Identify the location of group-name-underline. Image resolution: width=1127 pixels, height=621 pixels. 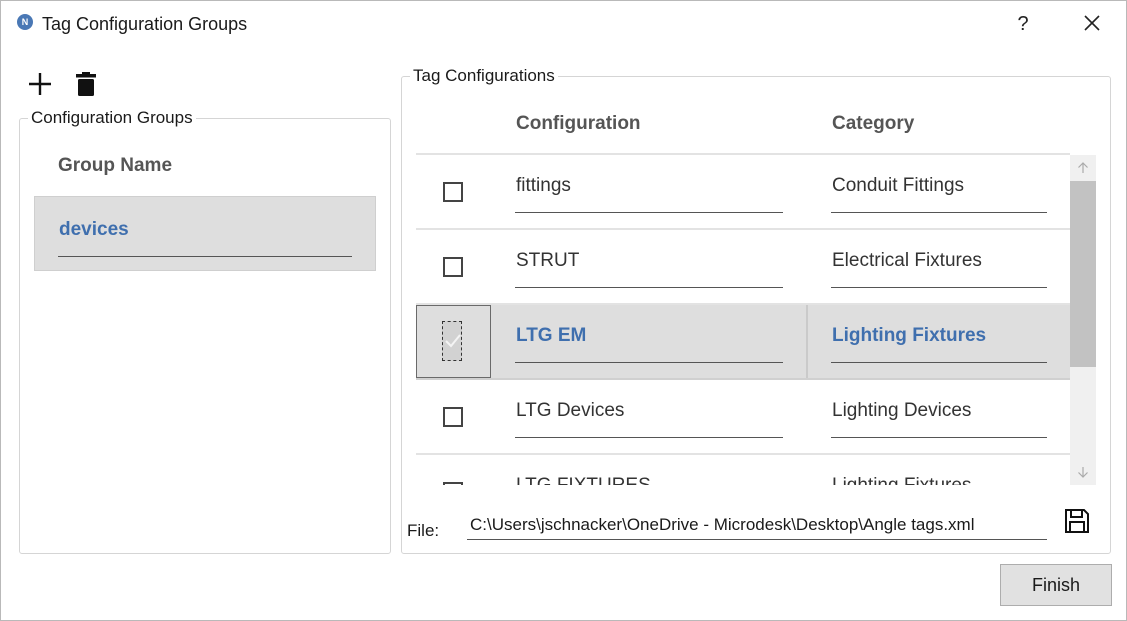
(205, 256).